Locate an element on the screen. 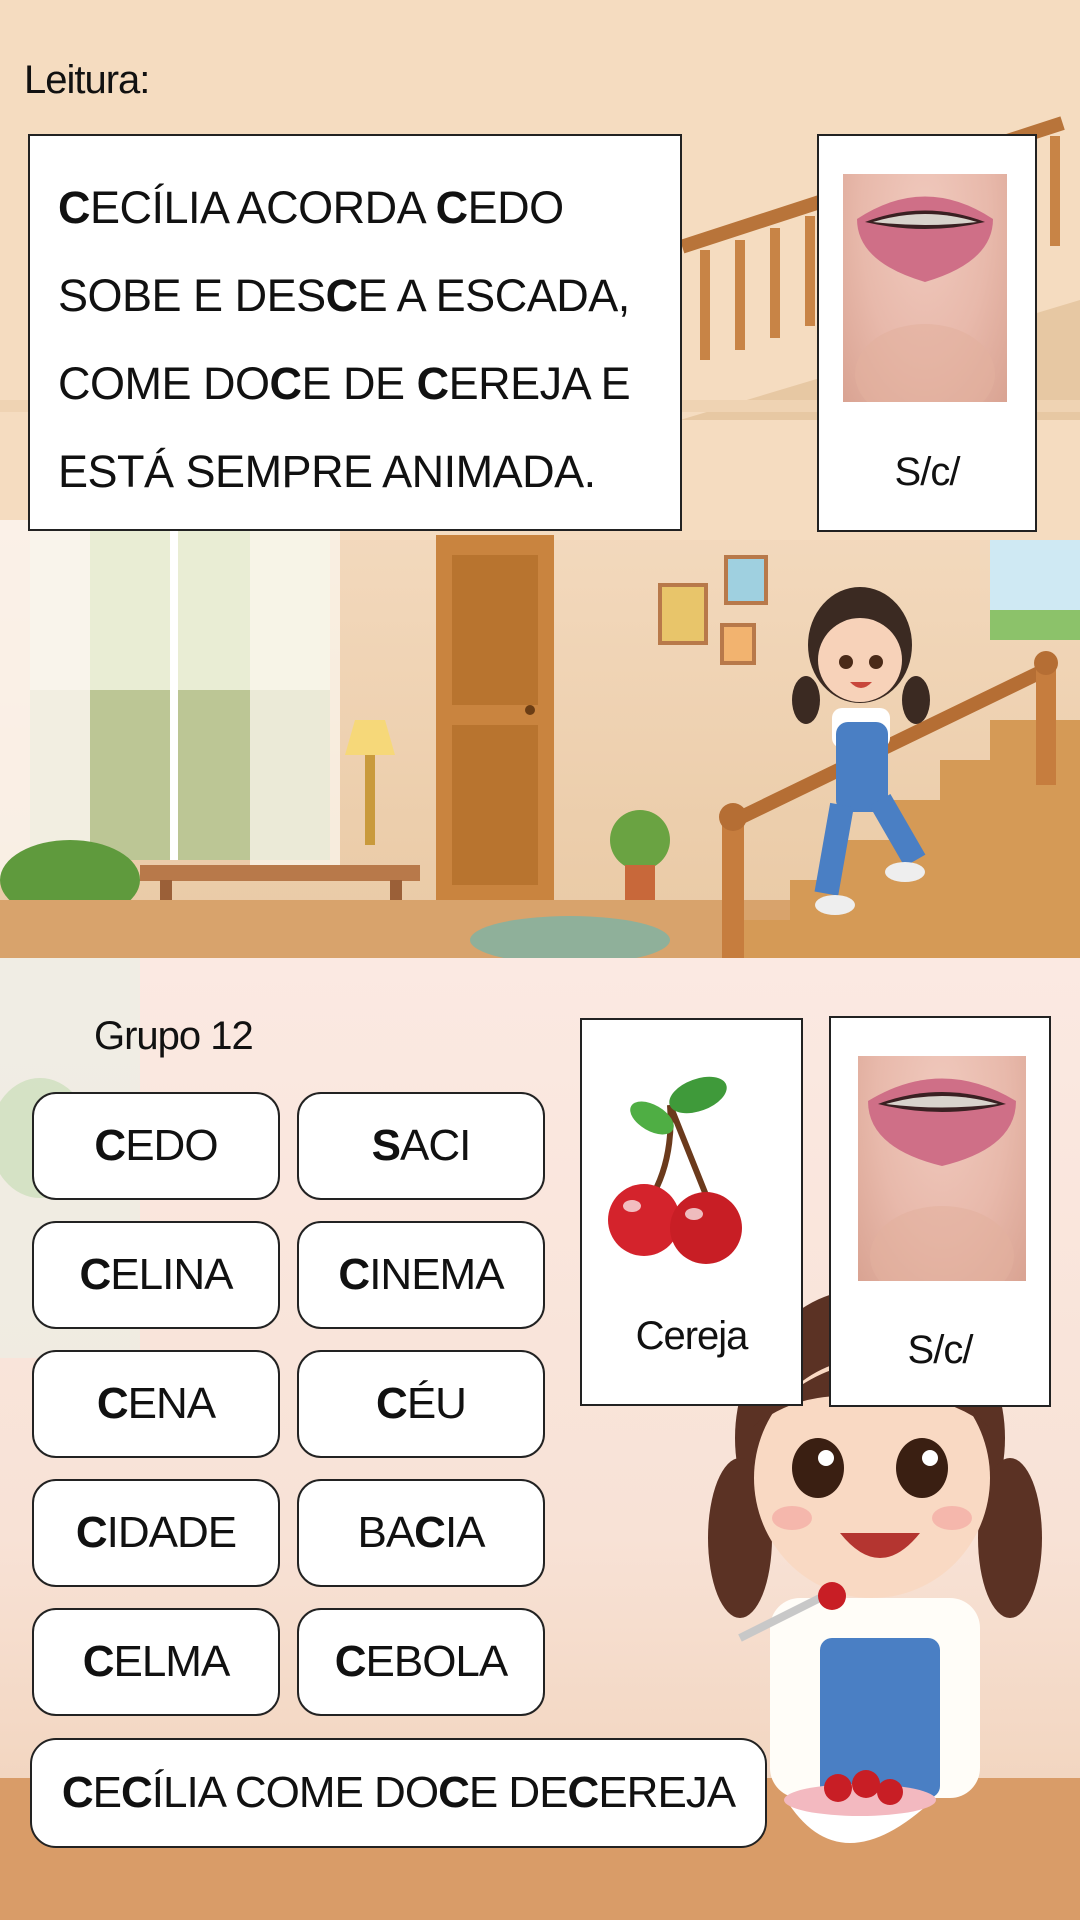 Image resolution: width=1080 pixels, height=1920 pixels. sentence-button: C E C ÍLIA COME DO C E DE C EREJA is located at coordinates (398, 1793).